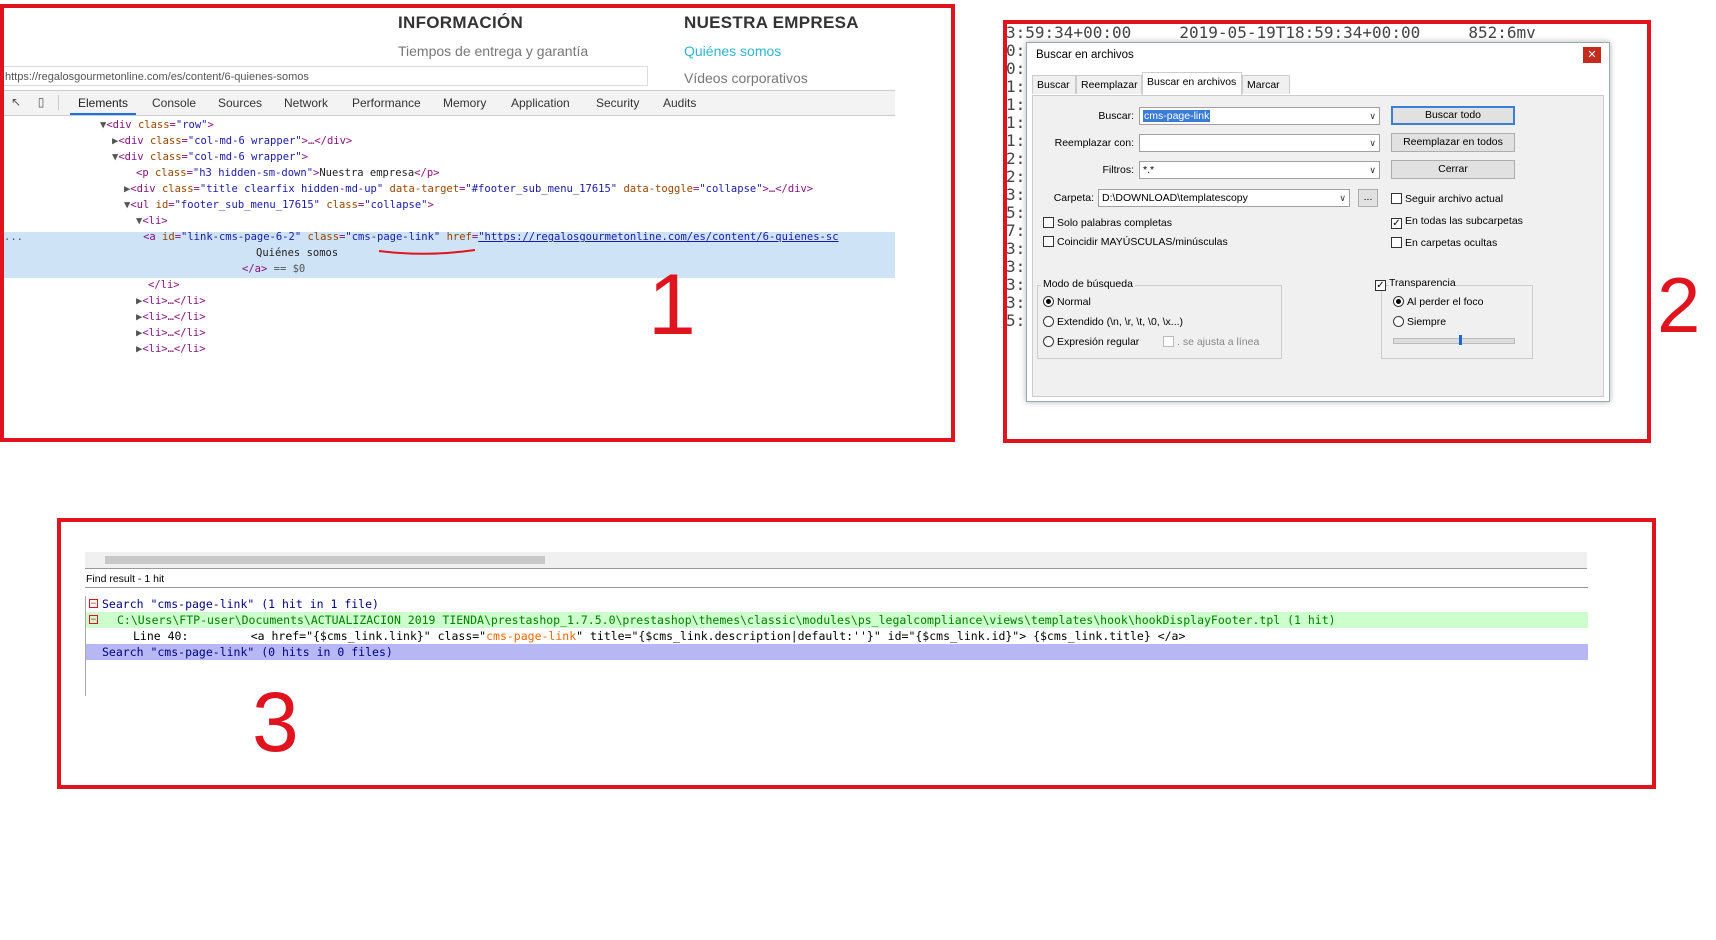 This screenshot has height=940, width=1716. Describe the element at coordinates (275, 722) in the screenshot. I see `annotation-number-3: 3` at that location.